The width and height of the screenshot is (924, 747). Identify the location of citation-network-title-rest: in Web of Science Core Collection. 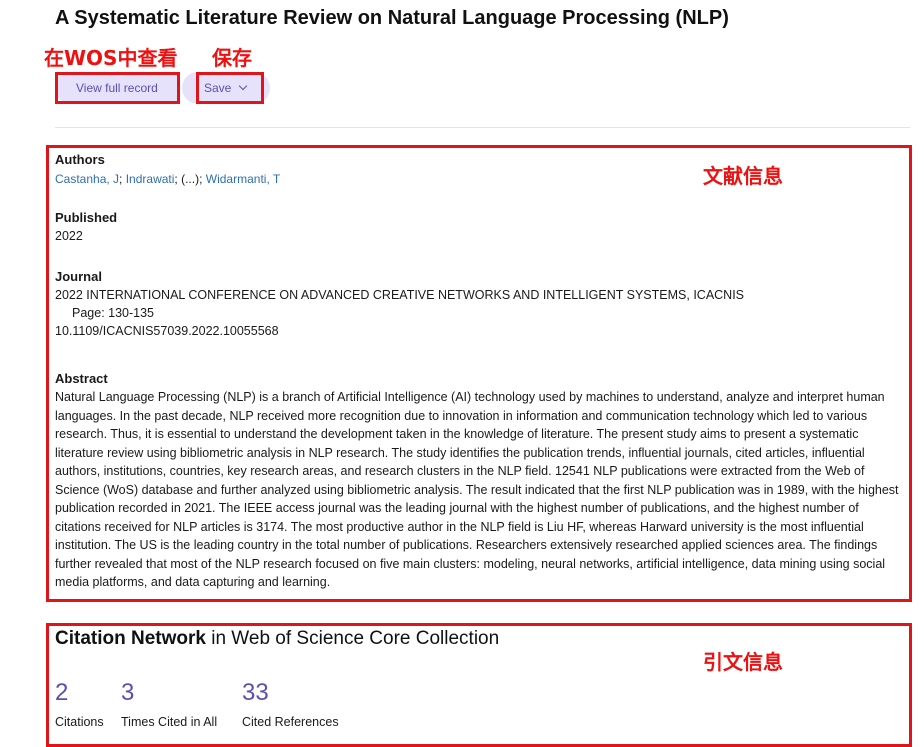
(352, 638).